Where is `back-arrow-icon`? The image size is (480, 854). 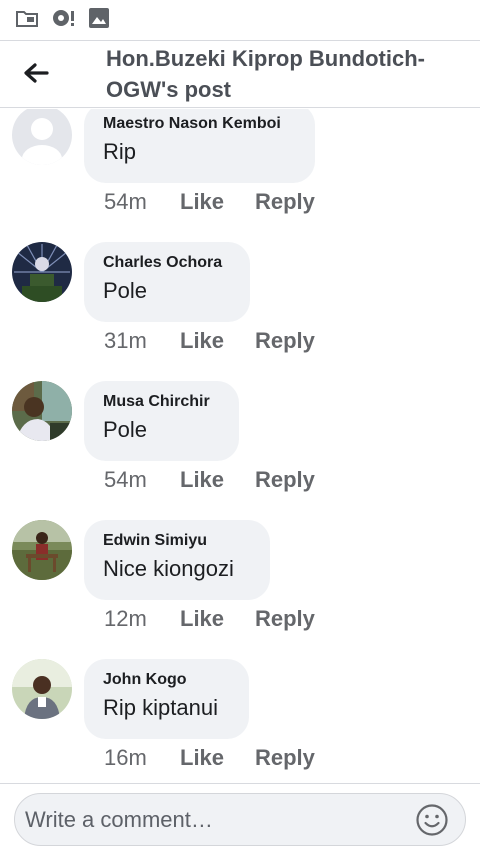
back-arrow-icon is located at coordinates (36, 73).